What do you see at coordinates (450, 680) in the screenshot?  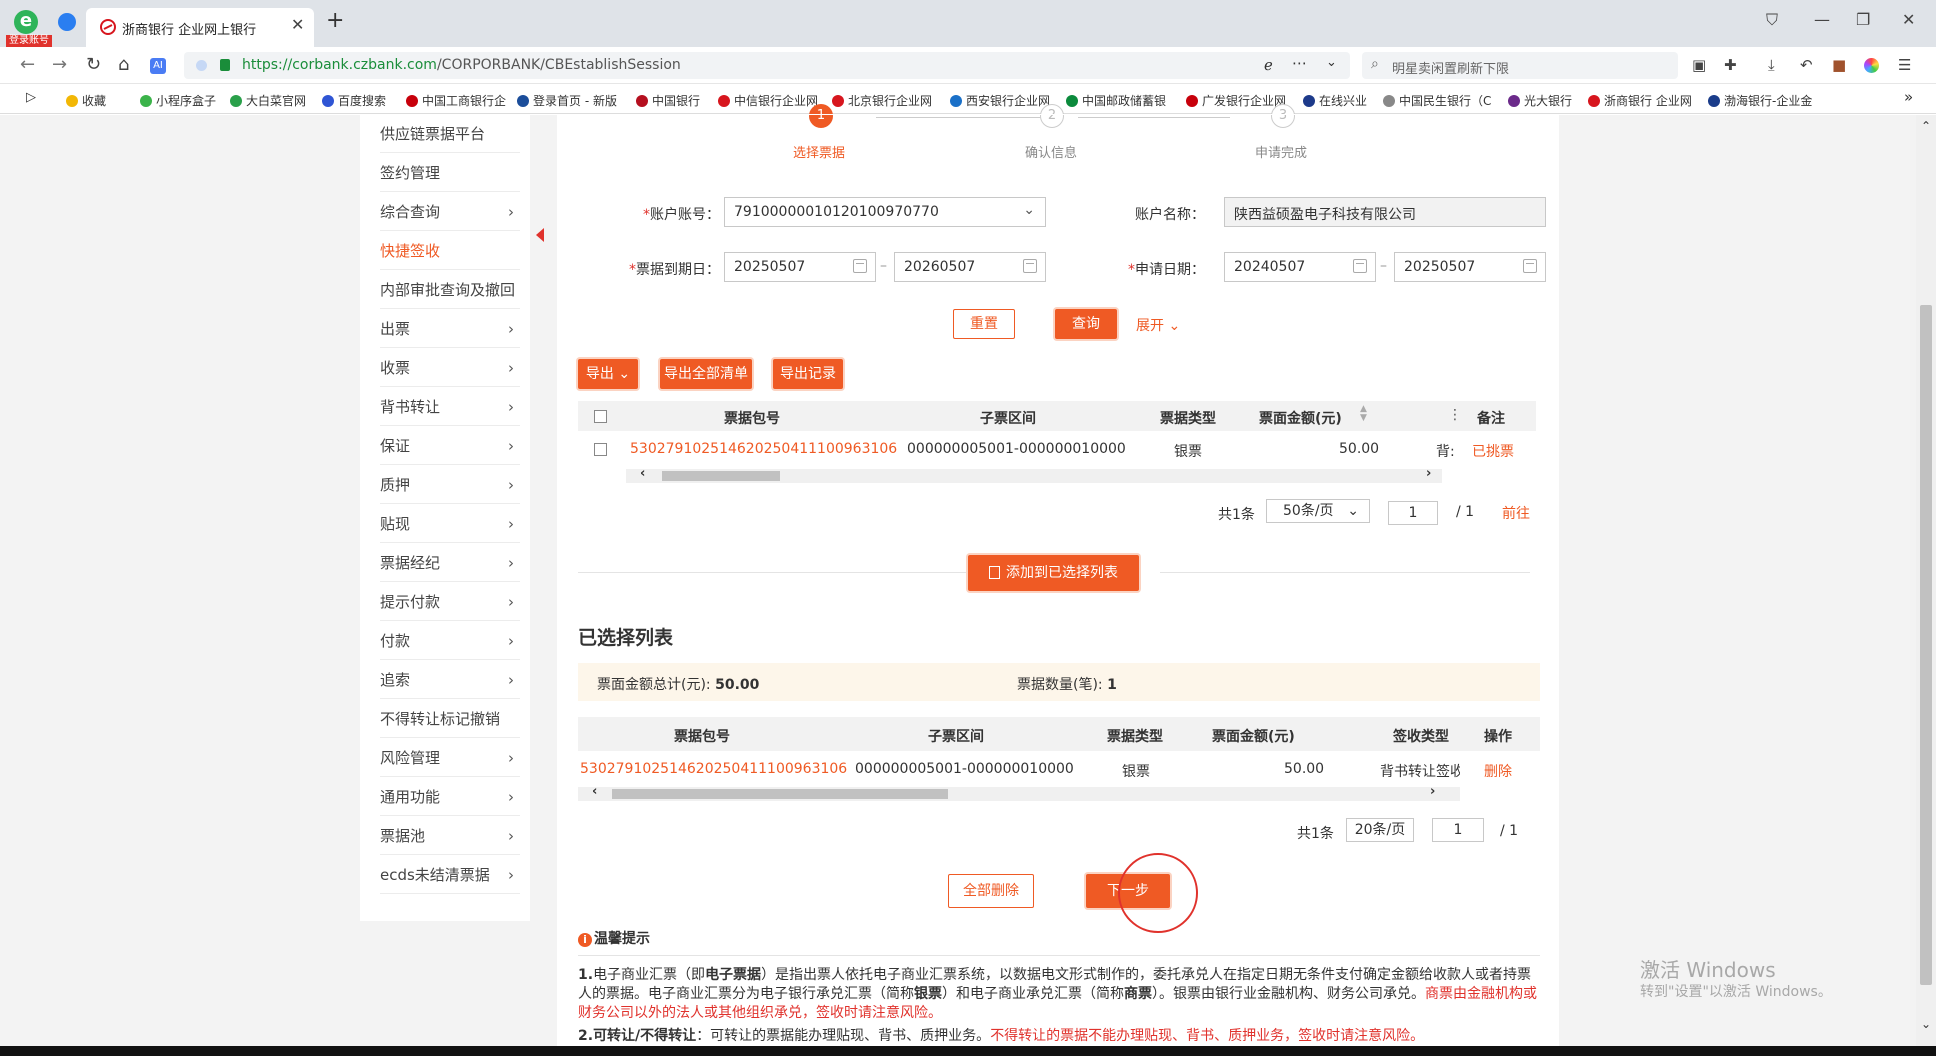 I see `sidebar-item: 追索 ›` at bounding box center [450, 680].